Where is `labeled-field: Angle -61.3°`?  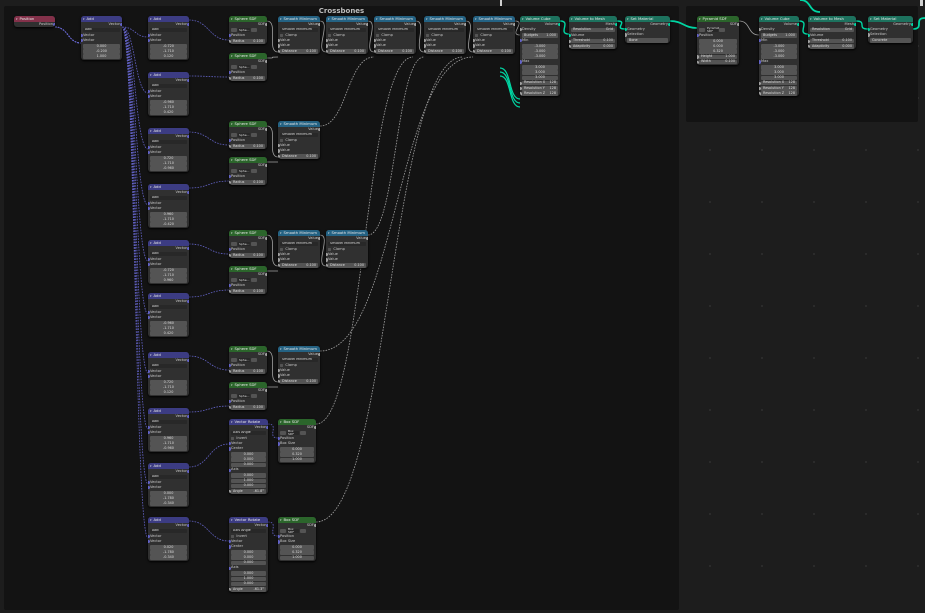 labeled-field: Angle -61.3° is located at coordinates (247, 589).